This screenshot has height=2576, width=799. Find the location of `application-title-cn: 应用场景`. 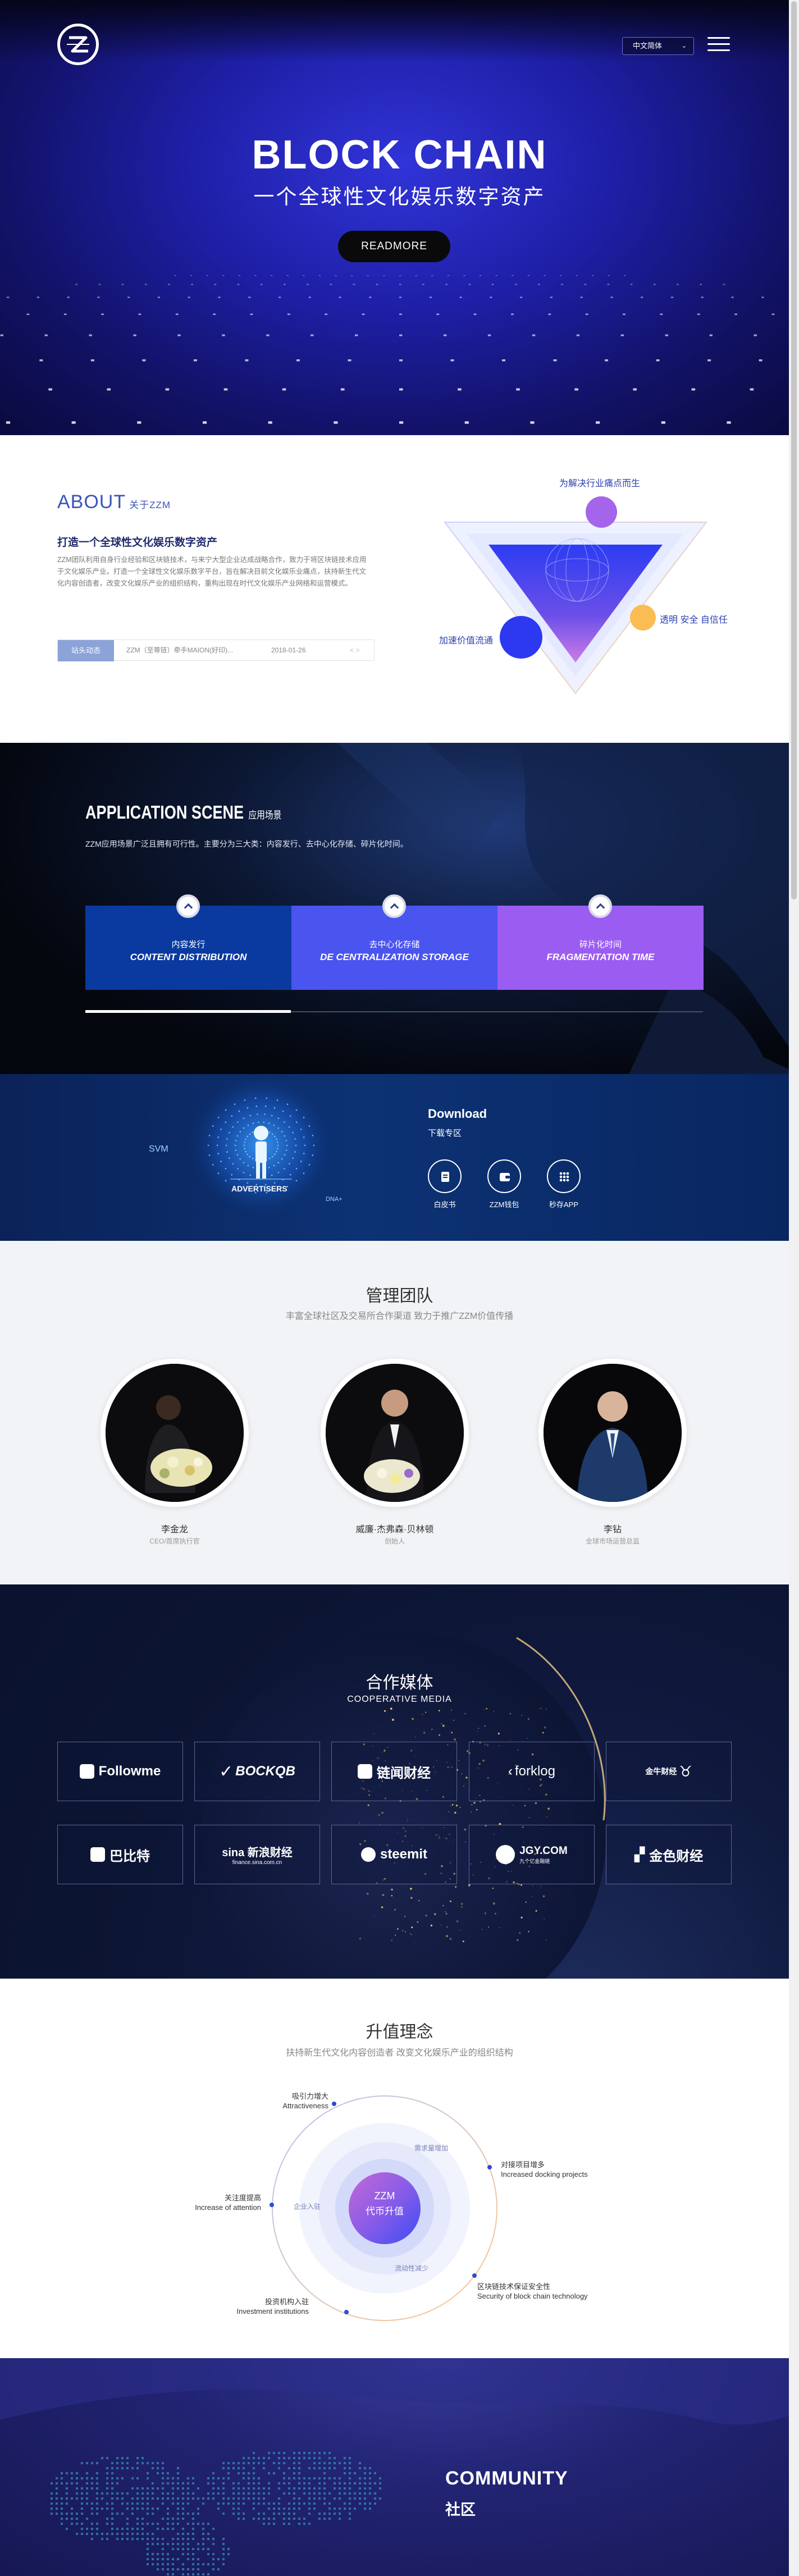

application-title-cn: 应用场景 is located at coordinates (265, 815).